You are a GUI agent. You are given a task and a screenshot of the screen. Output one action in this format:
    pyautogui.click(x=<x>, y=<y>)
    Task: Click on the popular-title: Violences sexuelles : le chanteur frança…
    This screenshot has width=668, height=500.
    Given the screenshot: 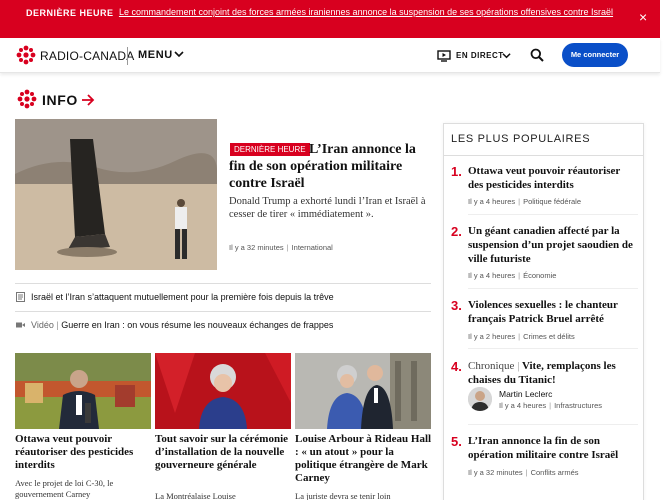 What is the action you would take?
    pyautogui.click(x=553, y=312)
    